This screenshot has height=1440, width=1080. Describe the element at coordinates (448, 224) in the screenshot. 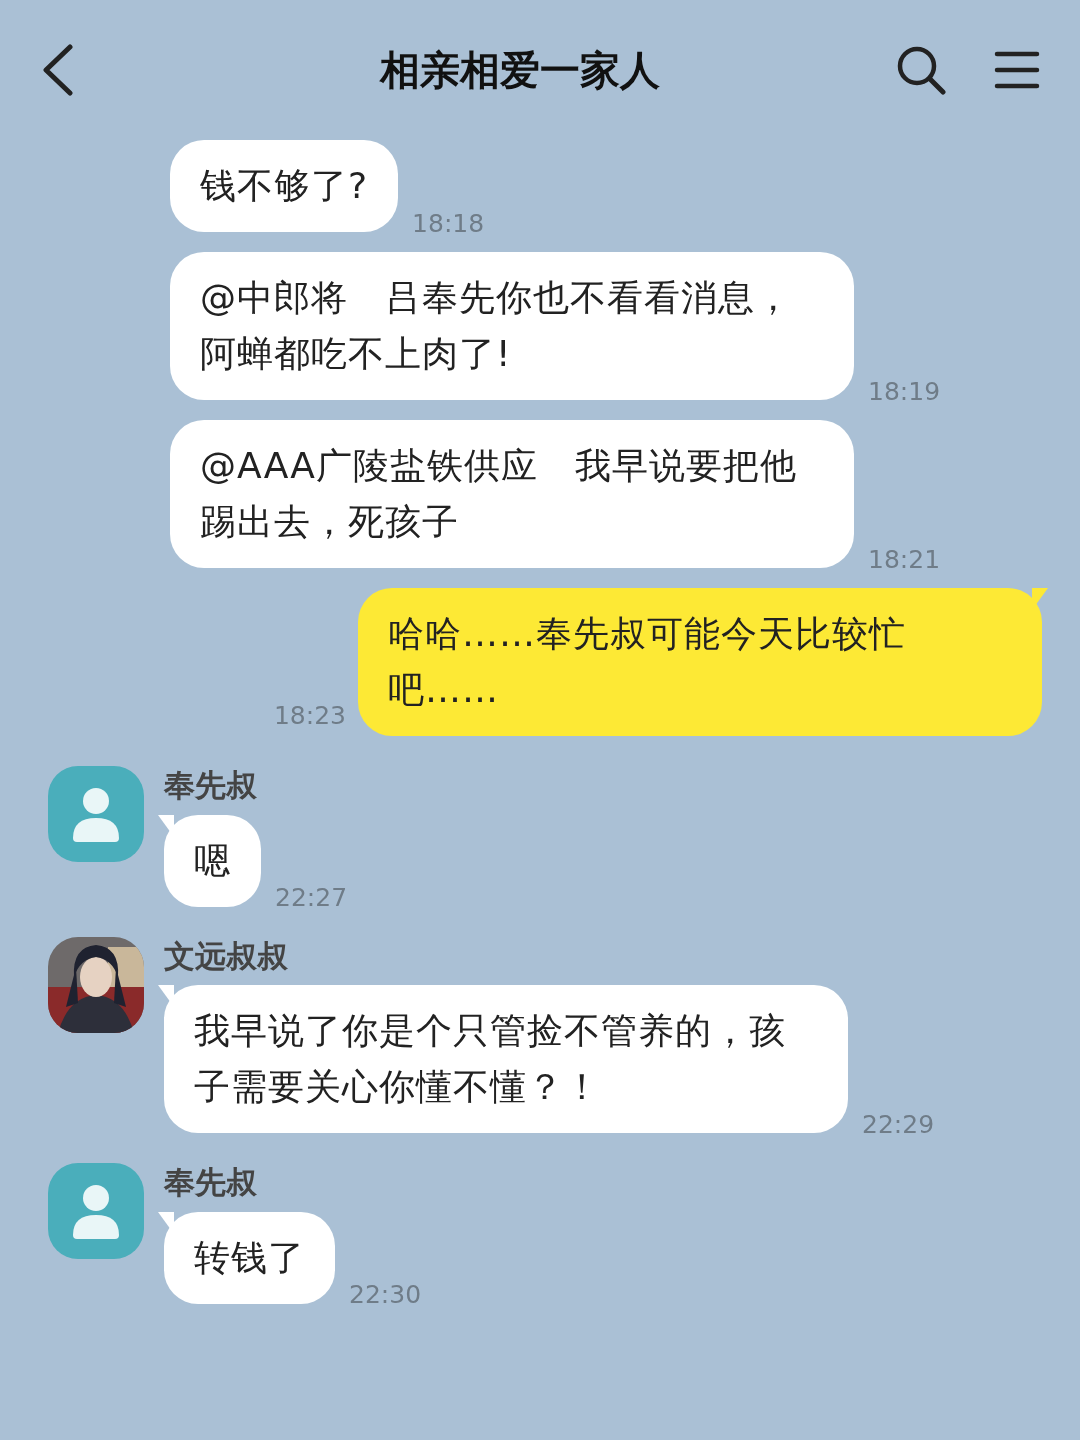

I see `message-time: 18:18` at that location.